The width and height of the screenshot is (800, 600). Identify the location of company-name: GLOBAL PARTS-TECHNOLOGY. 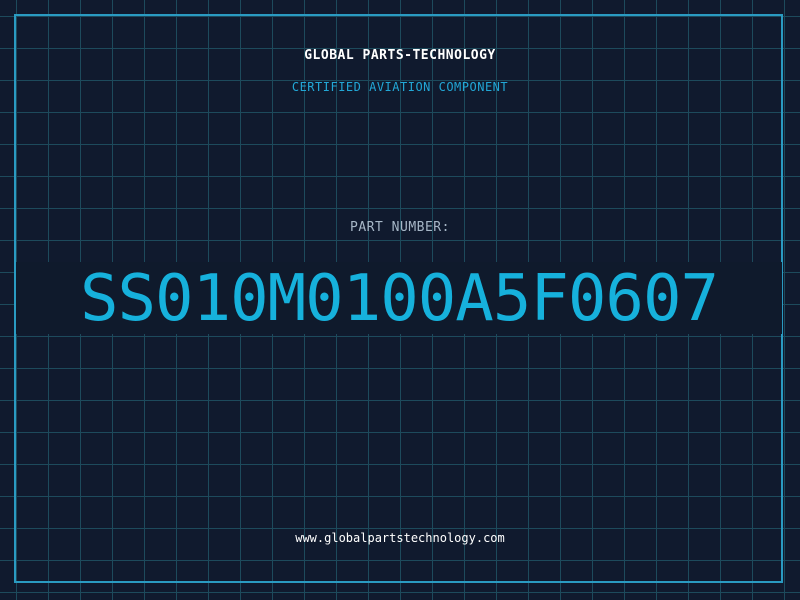
(400, 55).